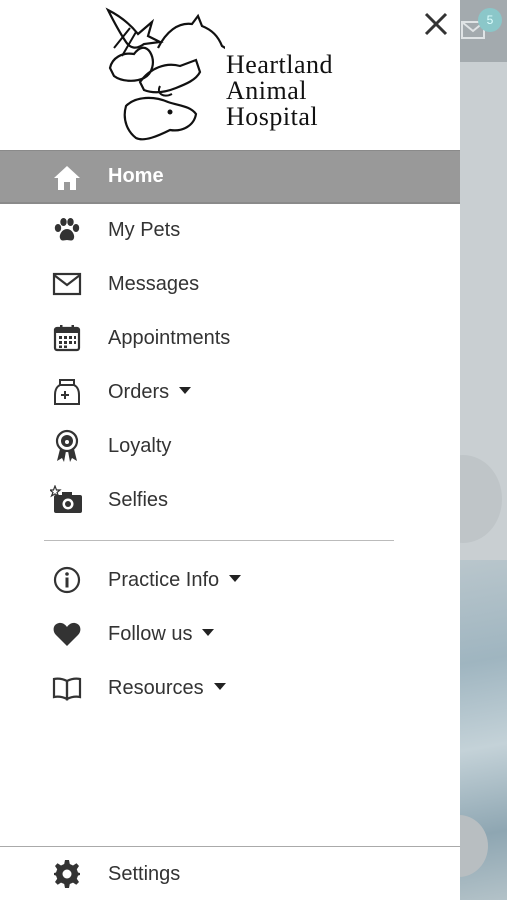 The width and height of the screenshot is (507, 900). What do you see at coordinates (230, 634) in the screenshot?
I see `menu-item-follow-us: Follow us` at bounding box center [230, 634].